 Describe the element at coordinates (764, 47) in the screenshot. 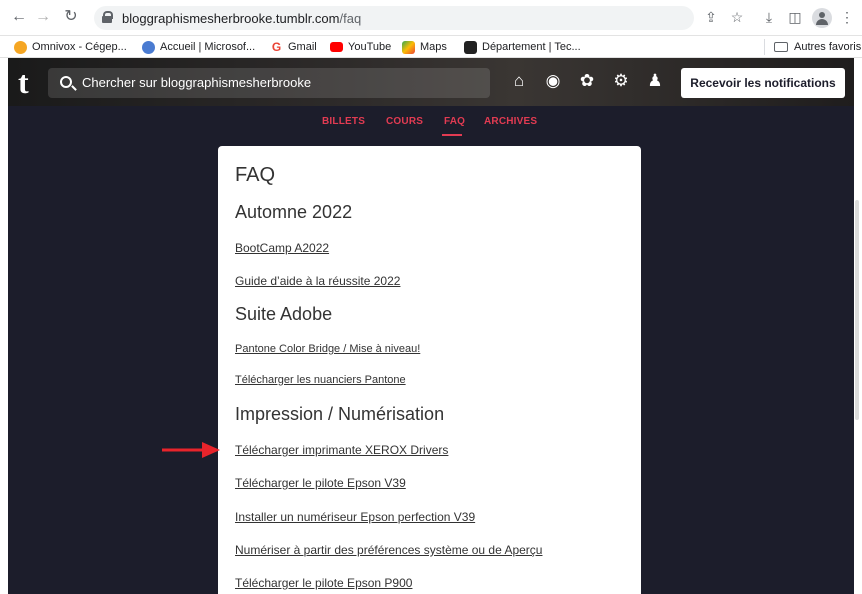

I see `bookmark-divider` at that location.